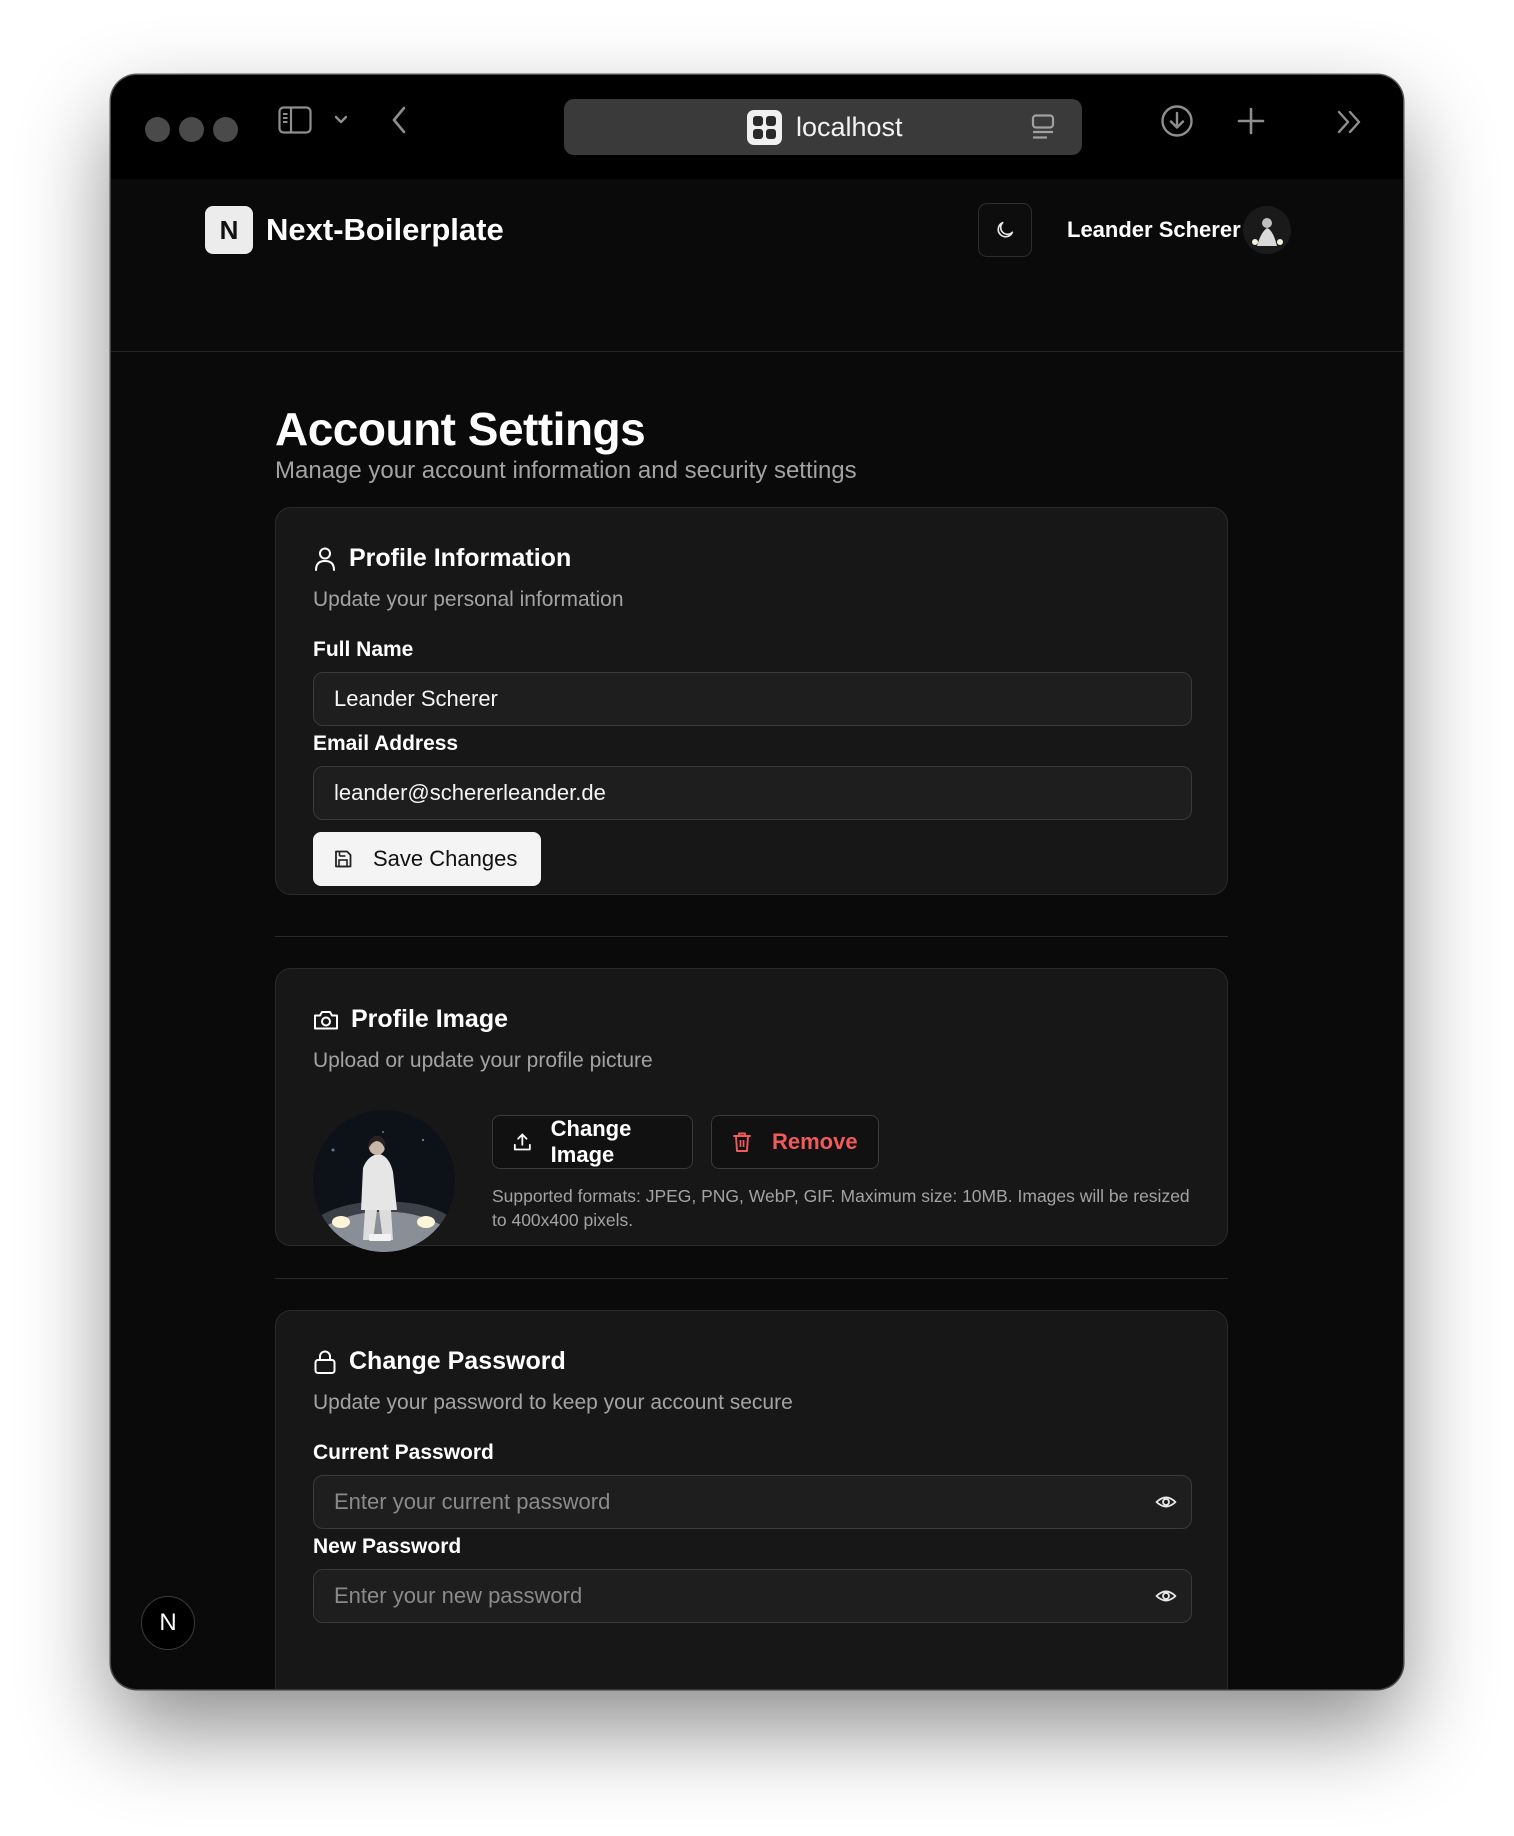  What do you see at coordinates (157, 129) in the screenshot?
I see `close-window-button` at bounding box center [157, 129].